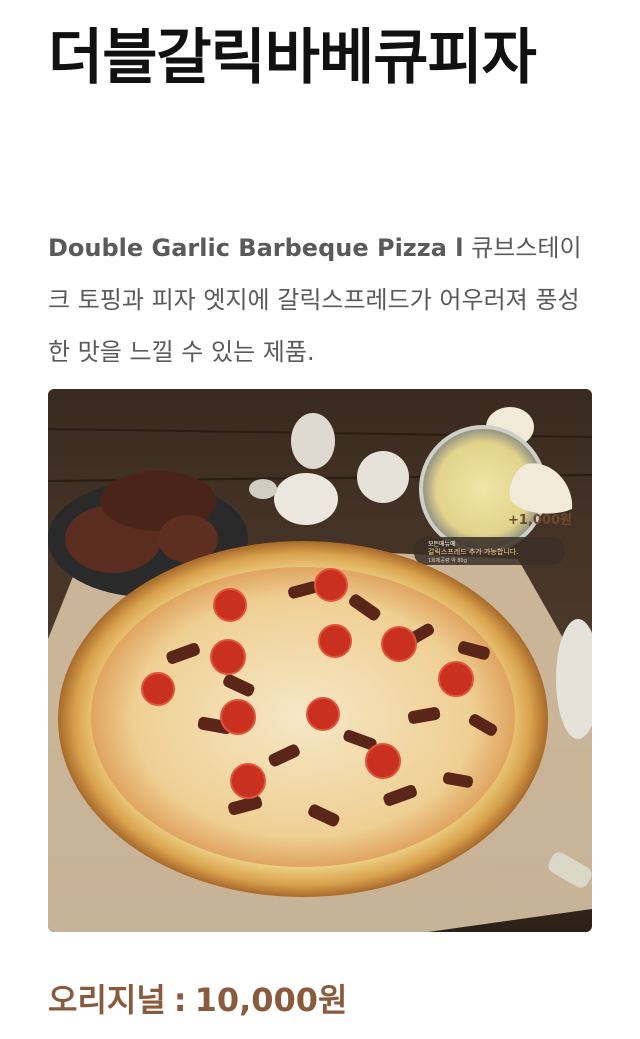 The image size is (640, 1039). What do you see at coordinates (473, 551) in the screenshot?
I see `badge-line2: 갈릭스프레드 추가 가능합니다.` at bounding box center [473, 551].